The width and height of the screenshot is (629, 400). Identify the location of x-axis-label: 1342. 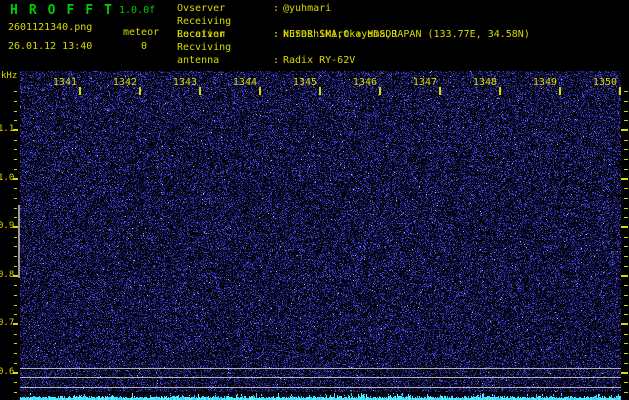
(124, 82).